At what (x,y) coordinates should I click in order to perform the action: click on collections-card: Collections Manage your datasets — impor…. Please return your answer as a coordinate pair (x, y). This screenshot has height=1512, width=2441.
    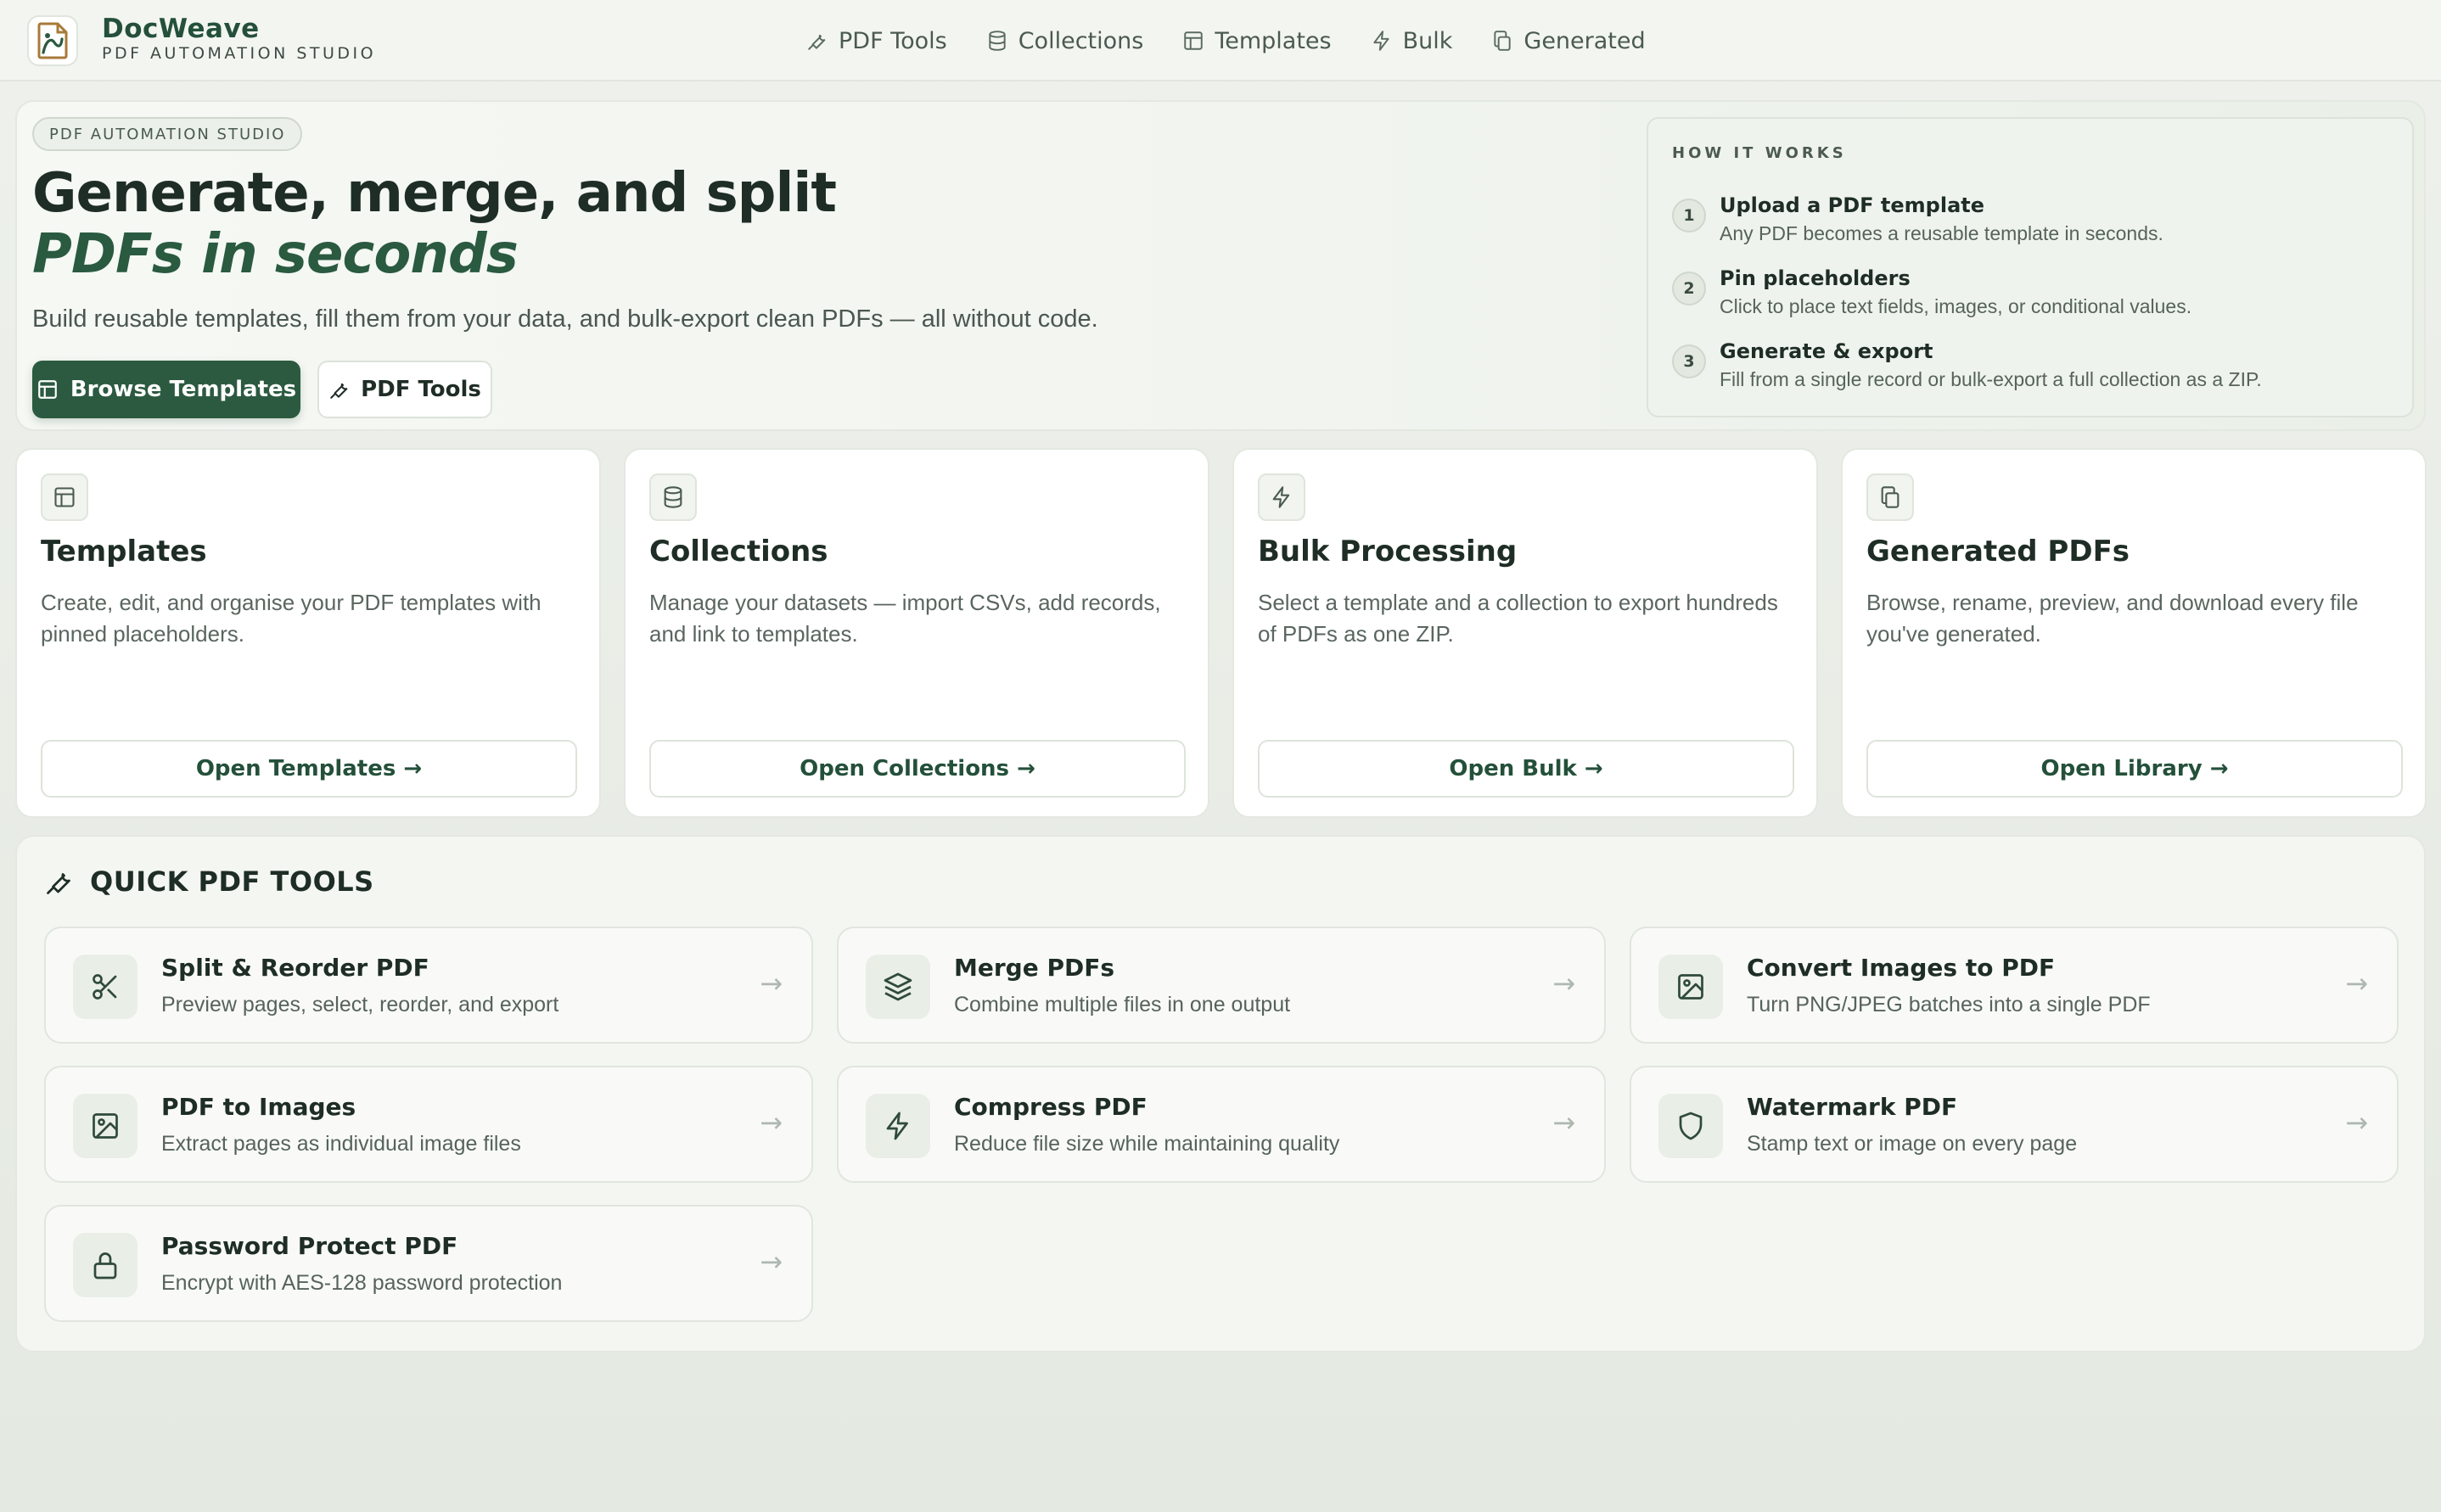
    Looking at the image, I should click on (917, 633).